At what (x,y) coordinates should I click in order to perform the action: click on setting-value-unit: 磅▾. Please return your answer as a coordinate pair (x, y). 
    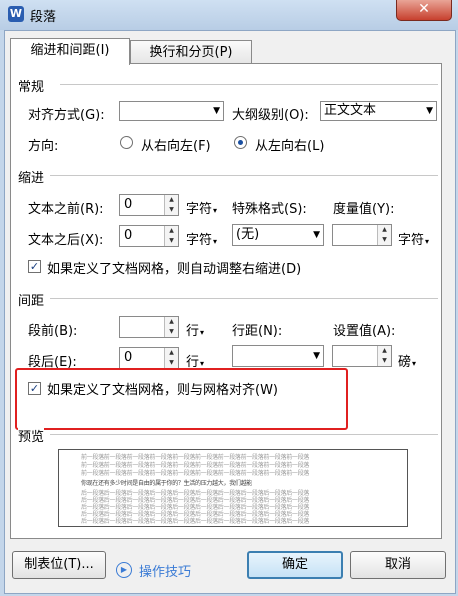
    Looking at the image, I should click on (407, 360).